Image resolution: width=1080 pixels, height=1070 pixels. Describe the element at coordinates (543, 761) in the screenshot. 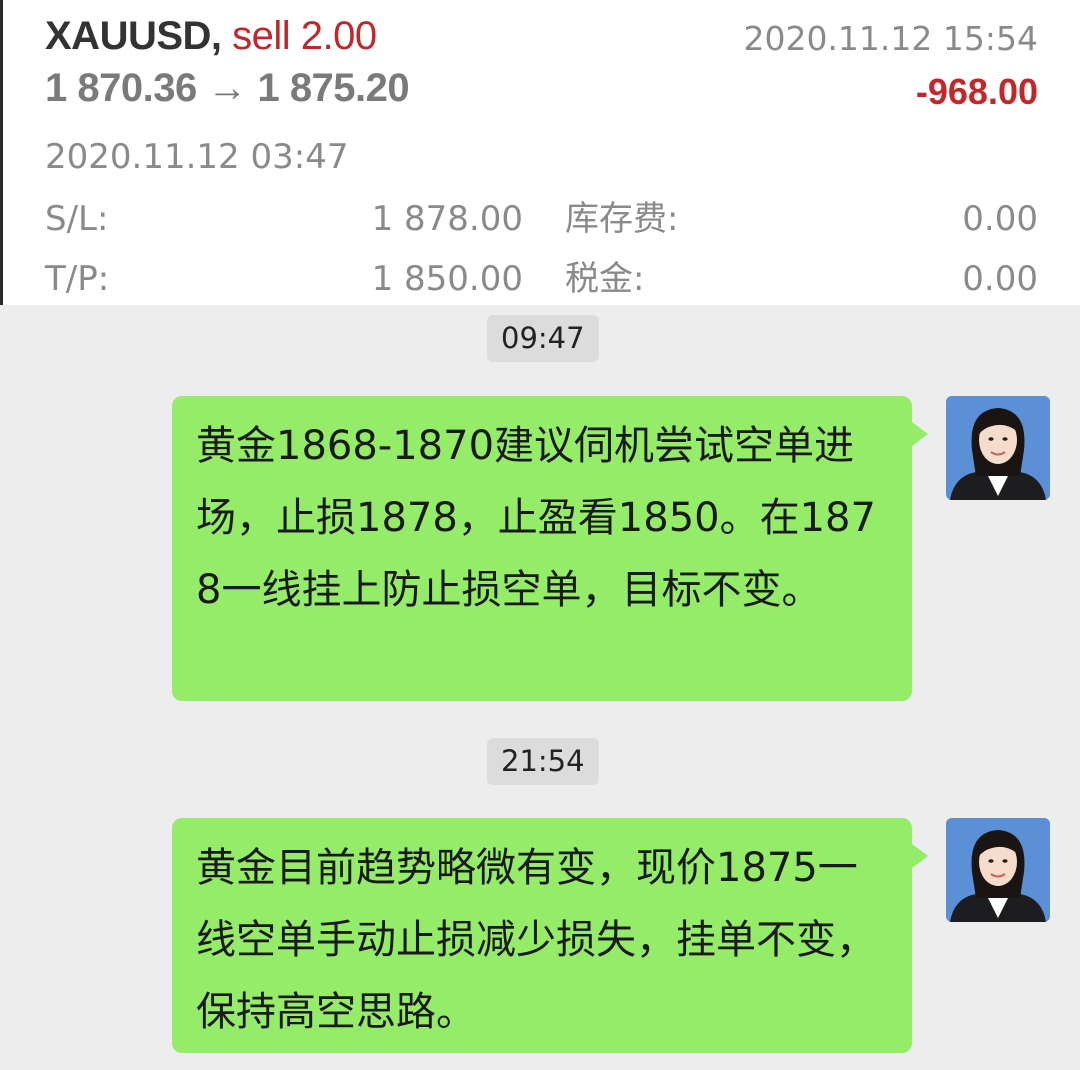

I see `message-timestamp: 21:54` at that location.